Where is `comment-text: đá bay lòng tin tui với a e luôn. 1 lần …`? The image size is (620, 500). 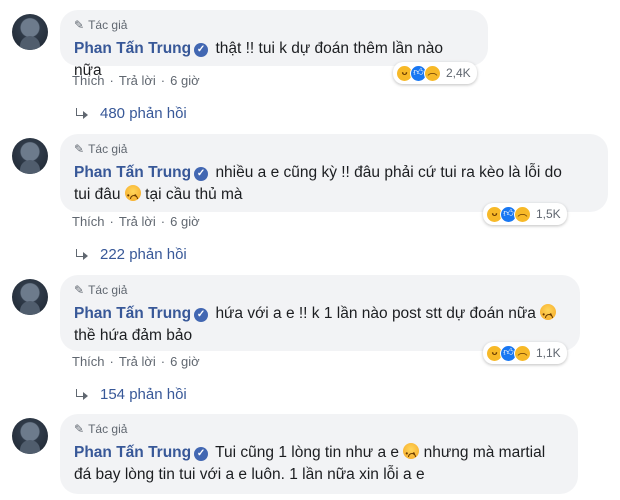 comment-text: đá bay lòng tin tui với a e luôn. 1 lần … is located at coordinates (249, 474).